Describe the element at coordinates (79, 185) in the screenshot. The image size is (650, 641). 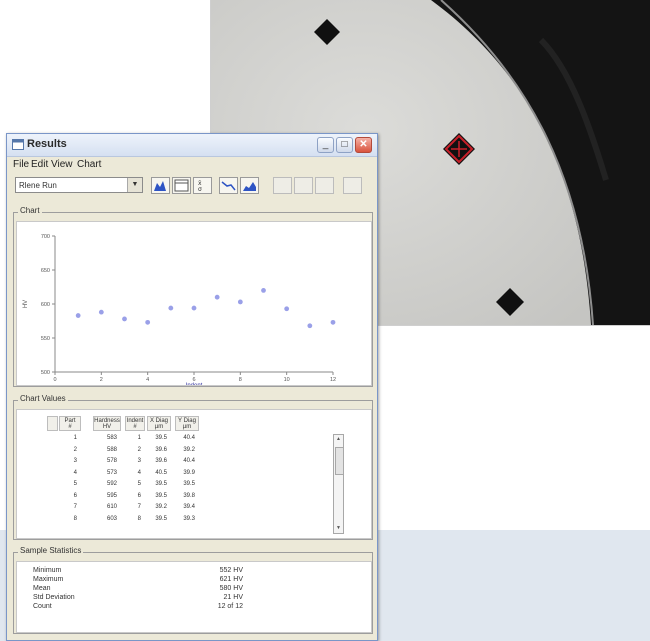
I see `run-select: Rlene Run ▼` at that location.